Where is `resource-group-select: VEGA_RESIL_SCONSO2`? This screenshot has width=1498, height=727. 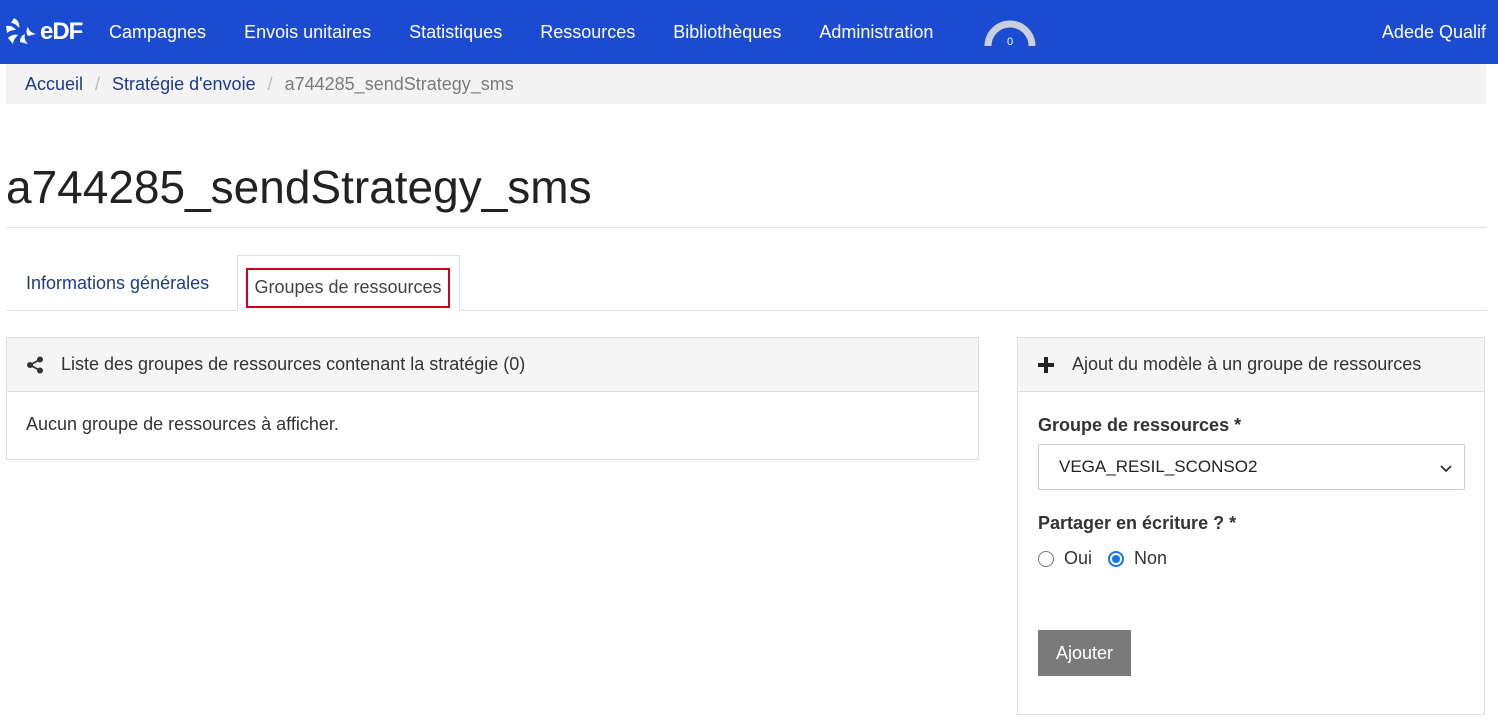 resource-group-select: VEGA_RESIL_SCONSO2 is located at coordinates (1251, 467).